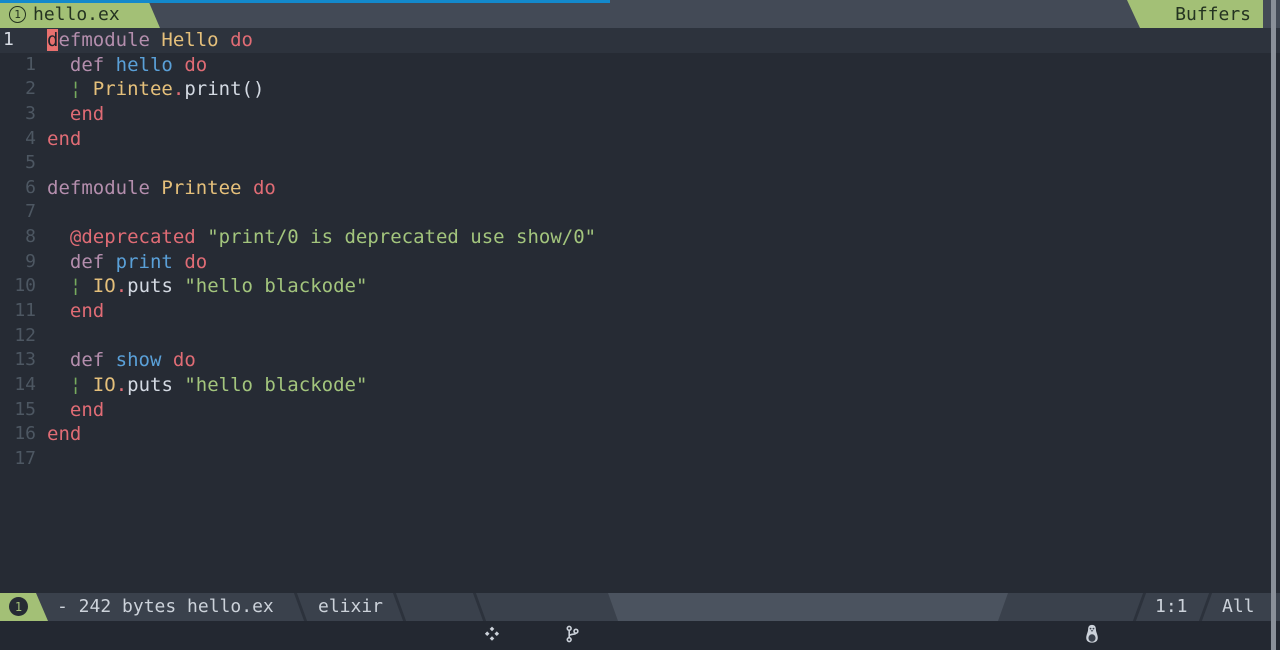 Image resolution: width=1280 pixels, height=650 pixels. Describe the element at coordinates (640, 360) in the screenshot. I see `code-line: 13 def show do` at that location.